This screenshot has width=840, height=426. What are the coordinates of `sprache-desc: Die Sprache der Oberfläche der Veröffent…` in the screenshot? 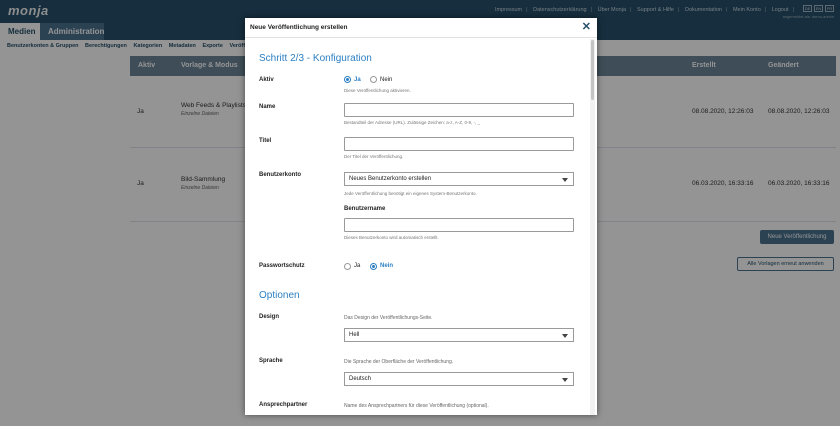 It's located at (399, 362).